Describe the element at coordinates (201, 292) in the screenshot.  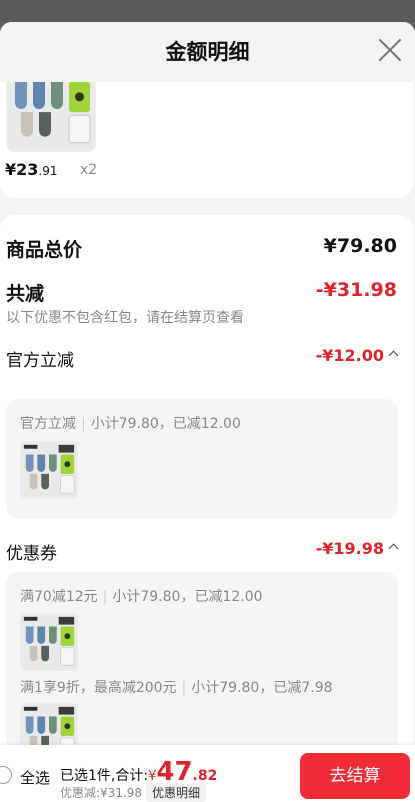
I see `discount-row: 共减 -¥31.98` at that location.